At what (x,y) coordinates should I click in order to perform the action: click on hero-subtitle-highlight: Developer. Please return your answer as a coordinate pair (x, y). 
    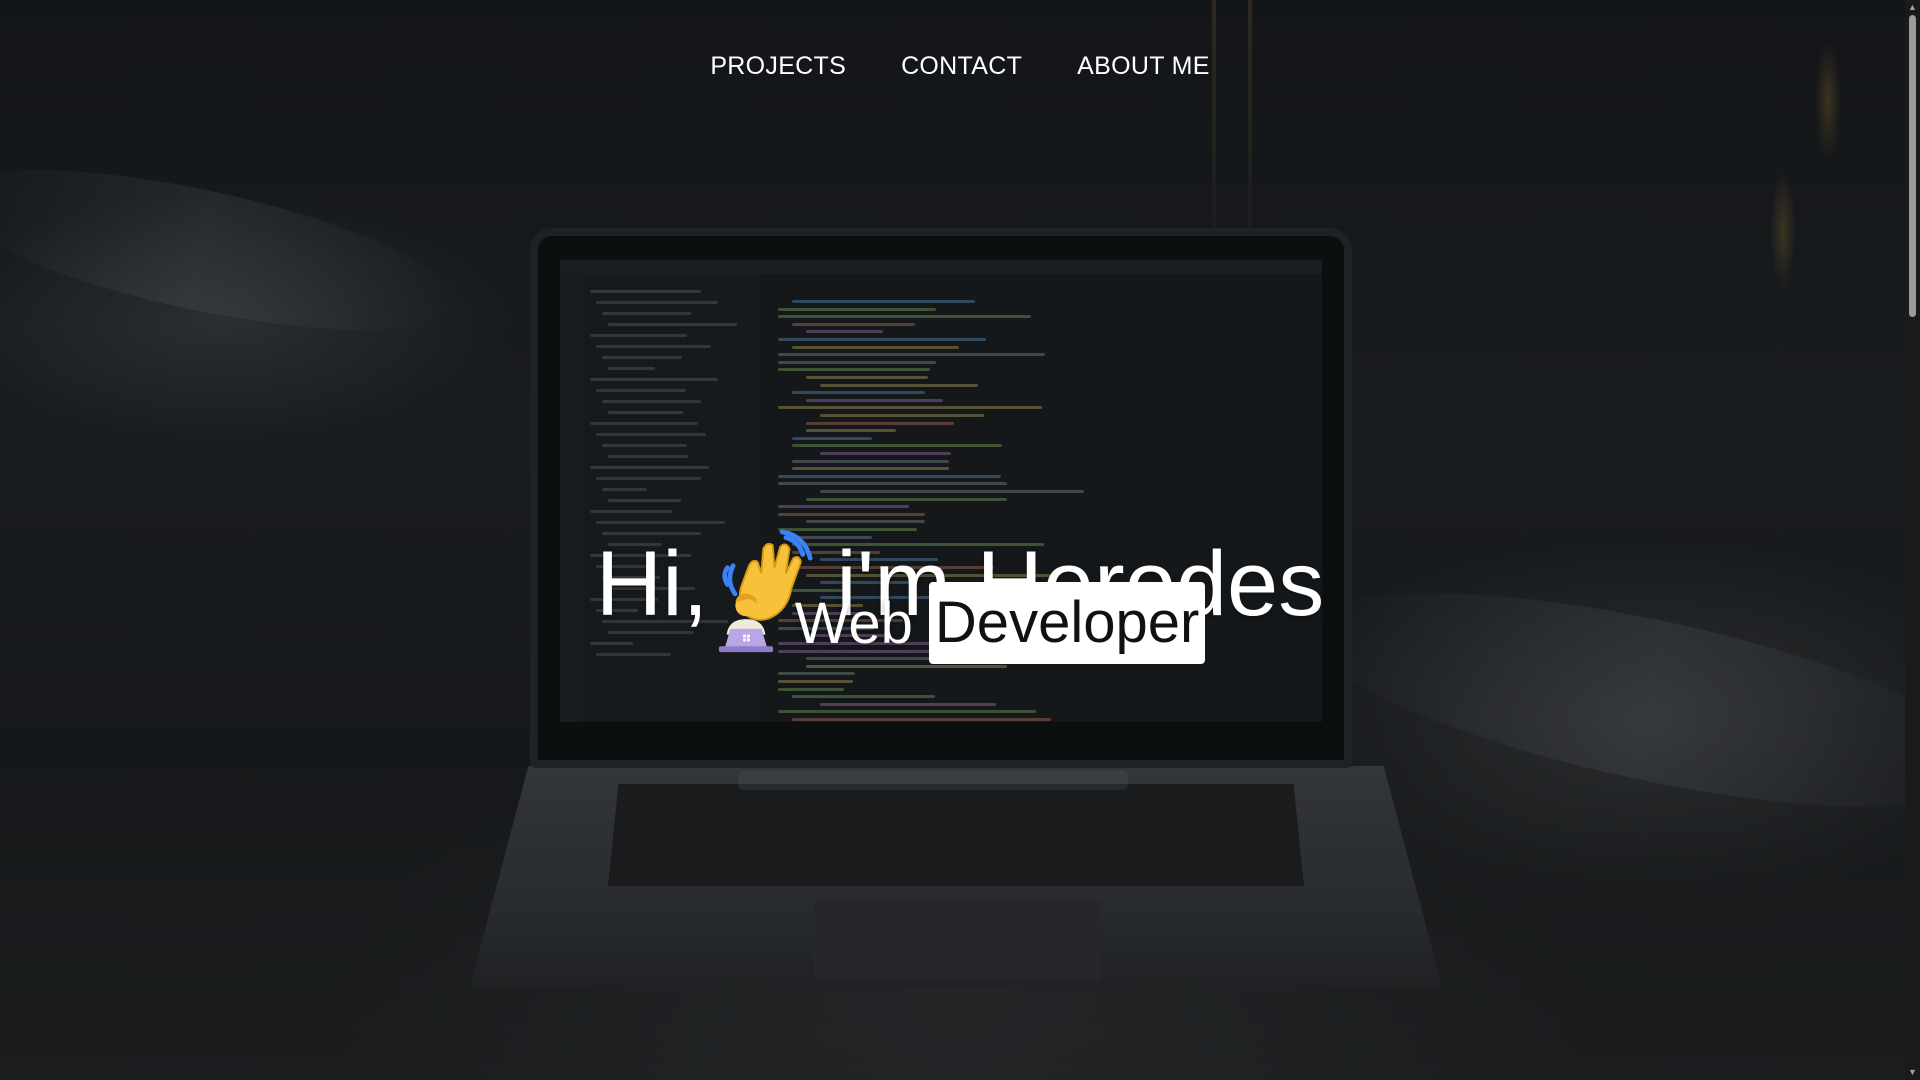
    Looking at the image, I should click on (1067, 623).